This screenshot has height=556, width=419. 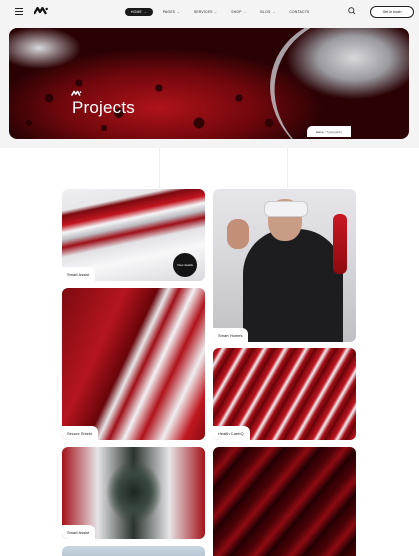 What do you see at coordinates (80, 433) in the screenshot?
I see `project-title: Secure Shield` at bounding box center [80, 433].